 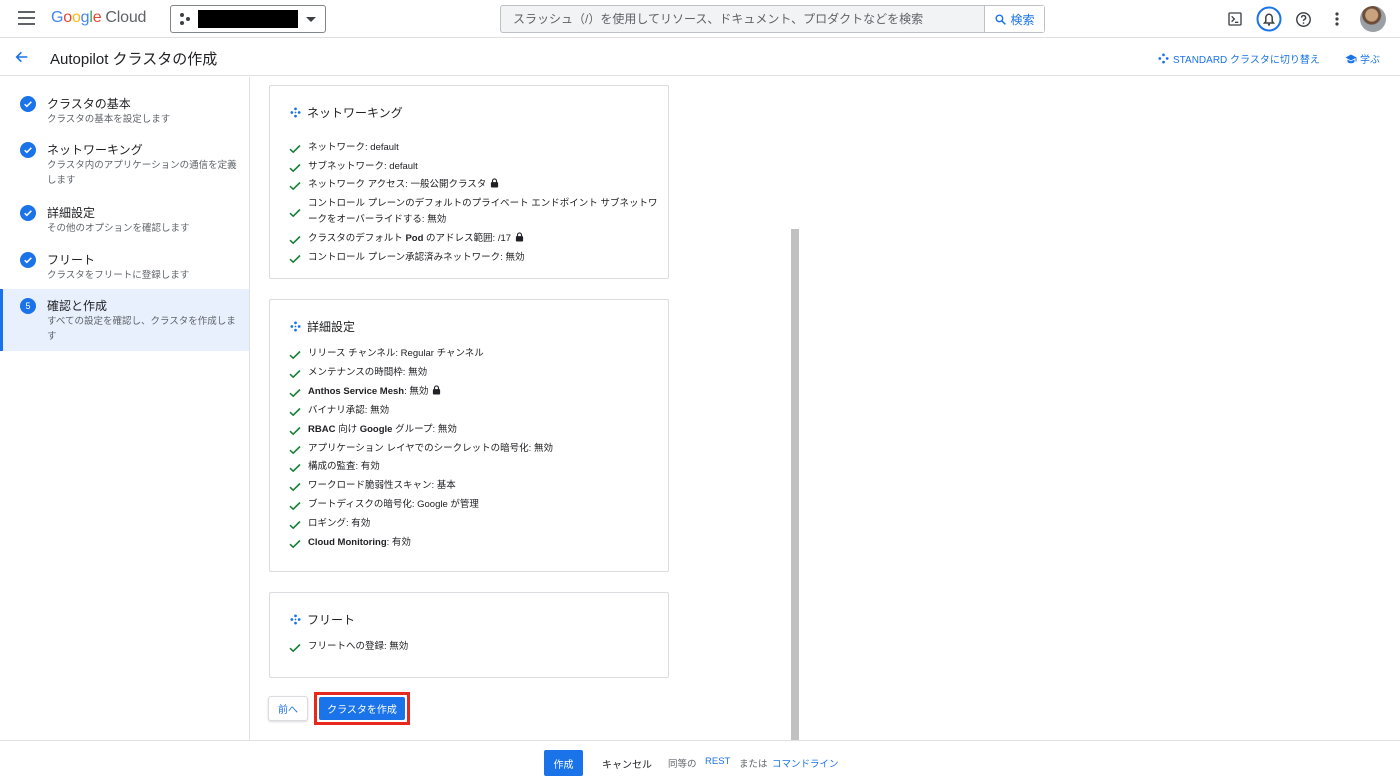 What do you see at coordinates (357, 238) in the screenshot?
I see `item-pre: クラスタのデフォルト` at bounding box center [357, 238].